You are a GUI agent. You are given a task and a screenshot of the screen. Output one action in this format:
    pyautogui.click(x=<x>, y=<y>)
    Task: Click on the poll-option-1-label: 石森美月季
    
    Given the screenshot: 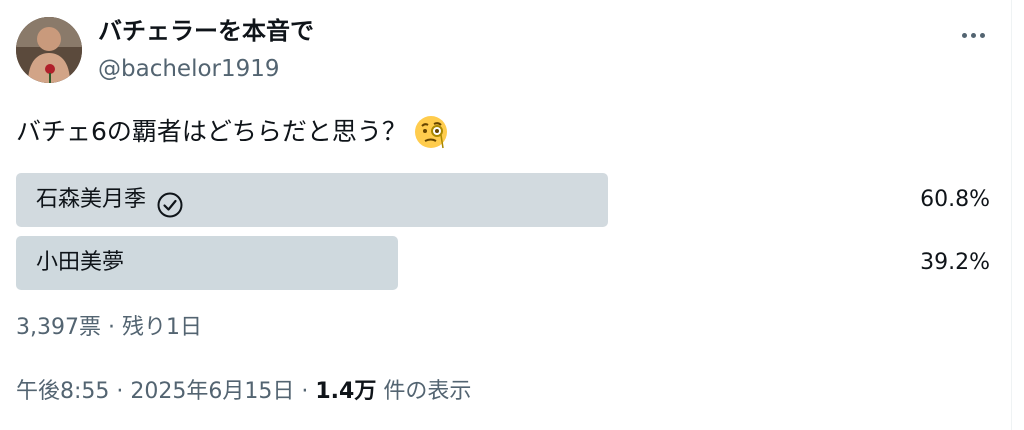 What is the action you would take?
    pyautogui.click(x=110, y=200)
    